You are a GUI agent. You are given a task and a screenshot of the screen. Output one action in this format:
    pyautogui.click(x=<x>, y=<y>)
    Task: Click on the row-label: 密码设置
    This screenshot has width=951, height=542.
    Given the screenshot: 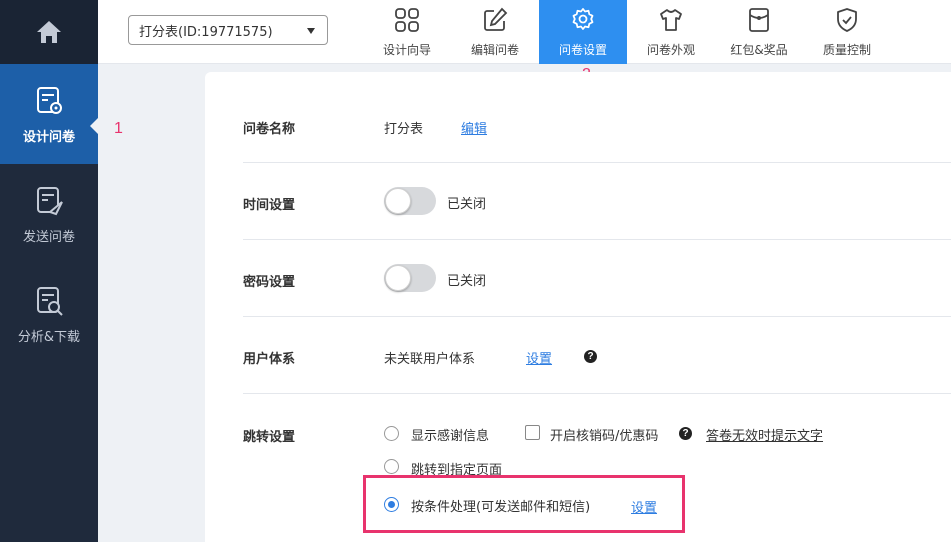 What is the action you would take?
    pyautogui.click(x=269, y=282)
    